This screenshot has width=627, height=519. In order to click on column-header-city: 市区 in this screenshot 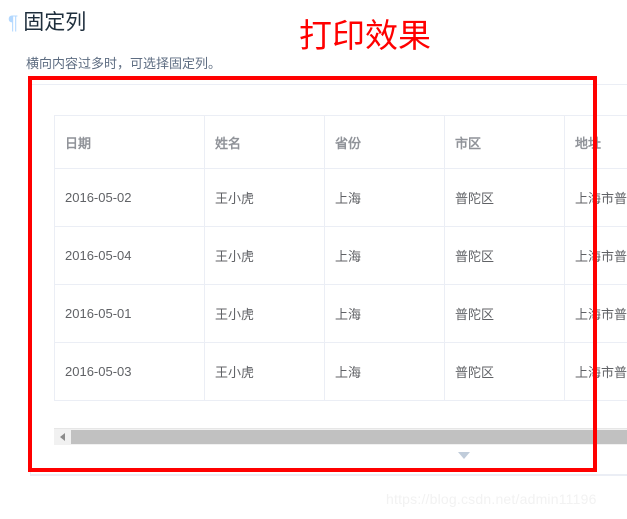, I will do `click(504, 142)`.